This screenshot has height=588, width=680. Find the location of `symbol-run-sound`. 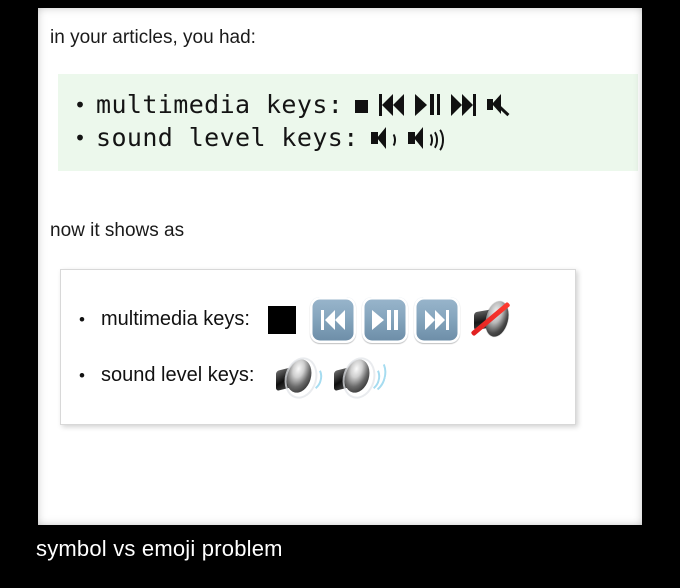

symbol-run-sound is located at coordinates (407, 140).